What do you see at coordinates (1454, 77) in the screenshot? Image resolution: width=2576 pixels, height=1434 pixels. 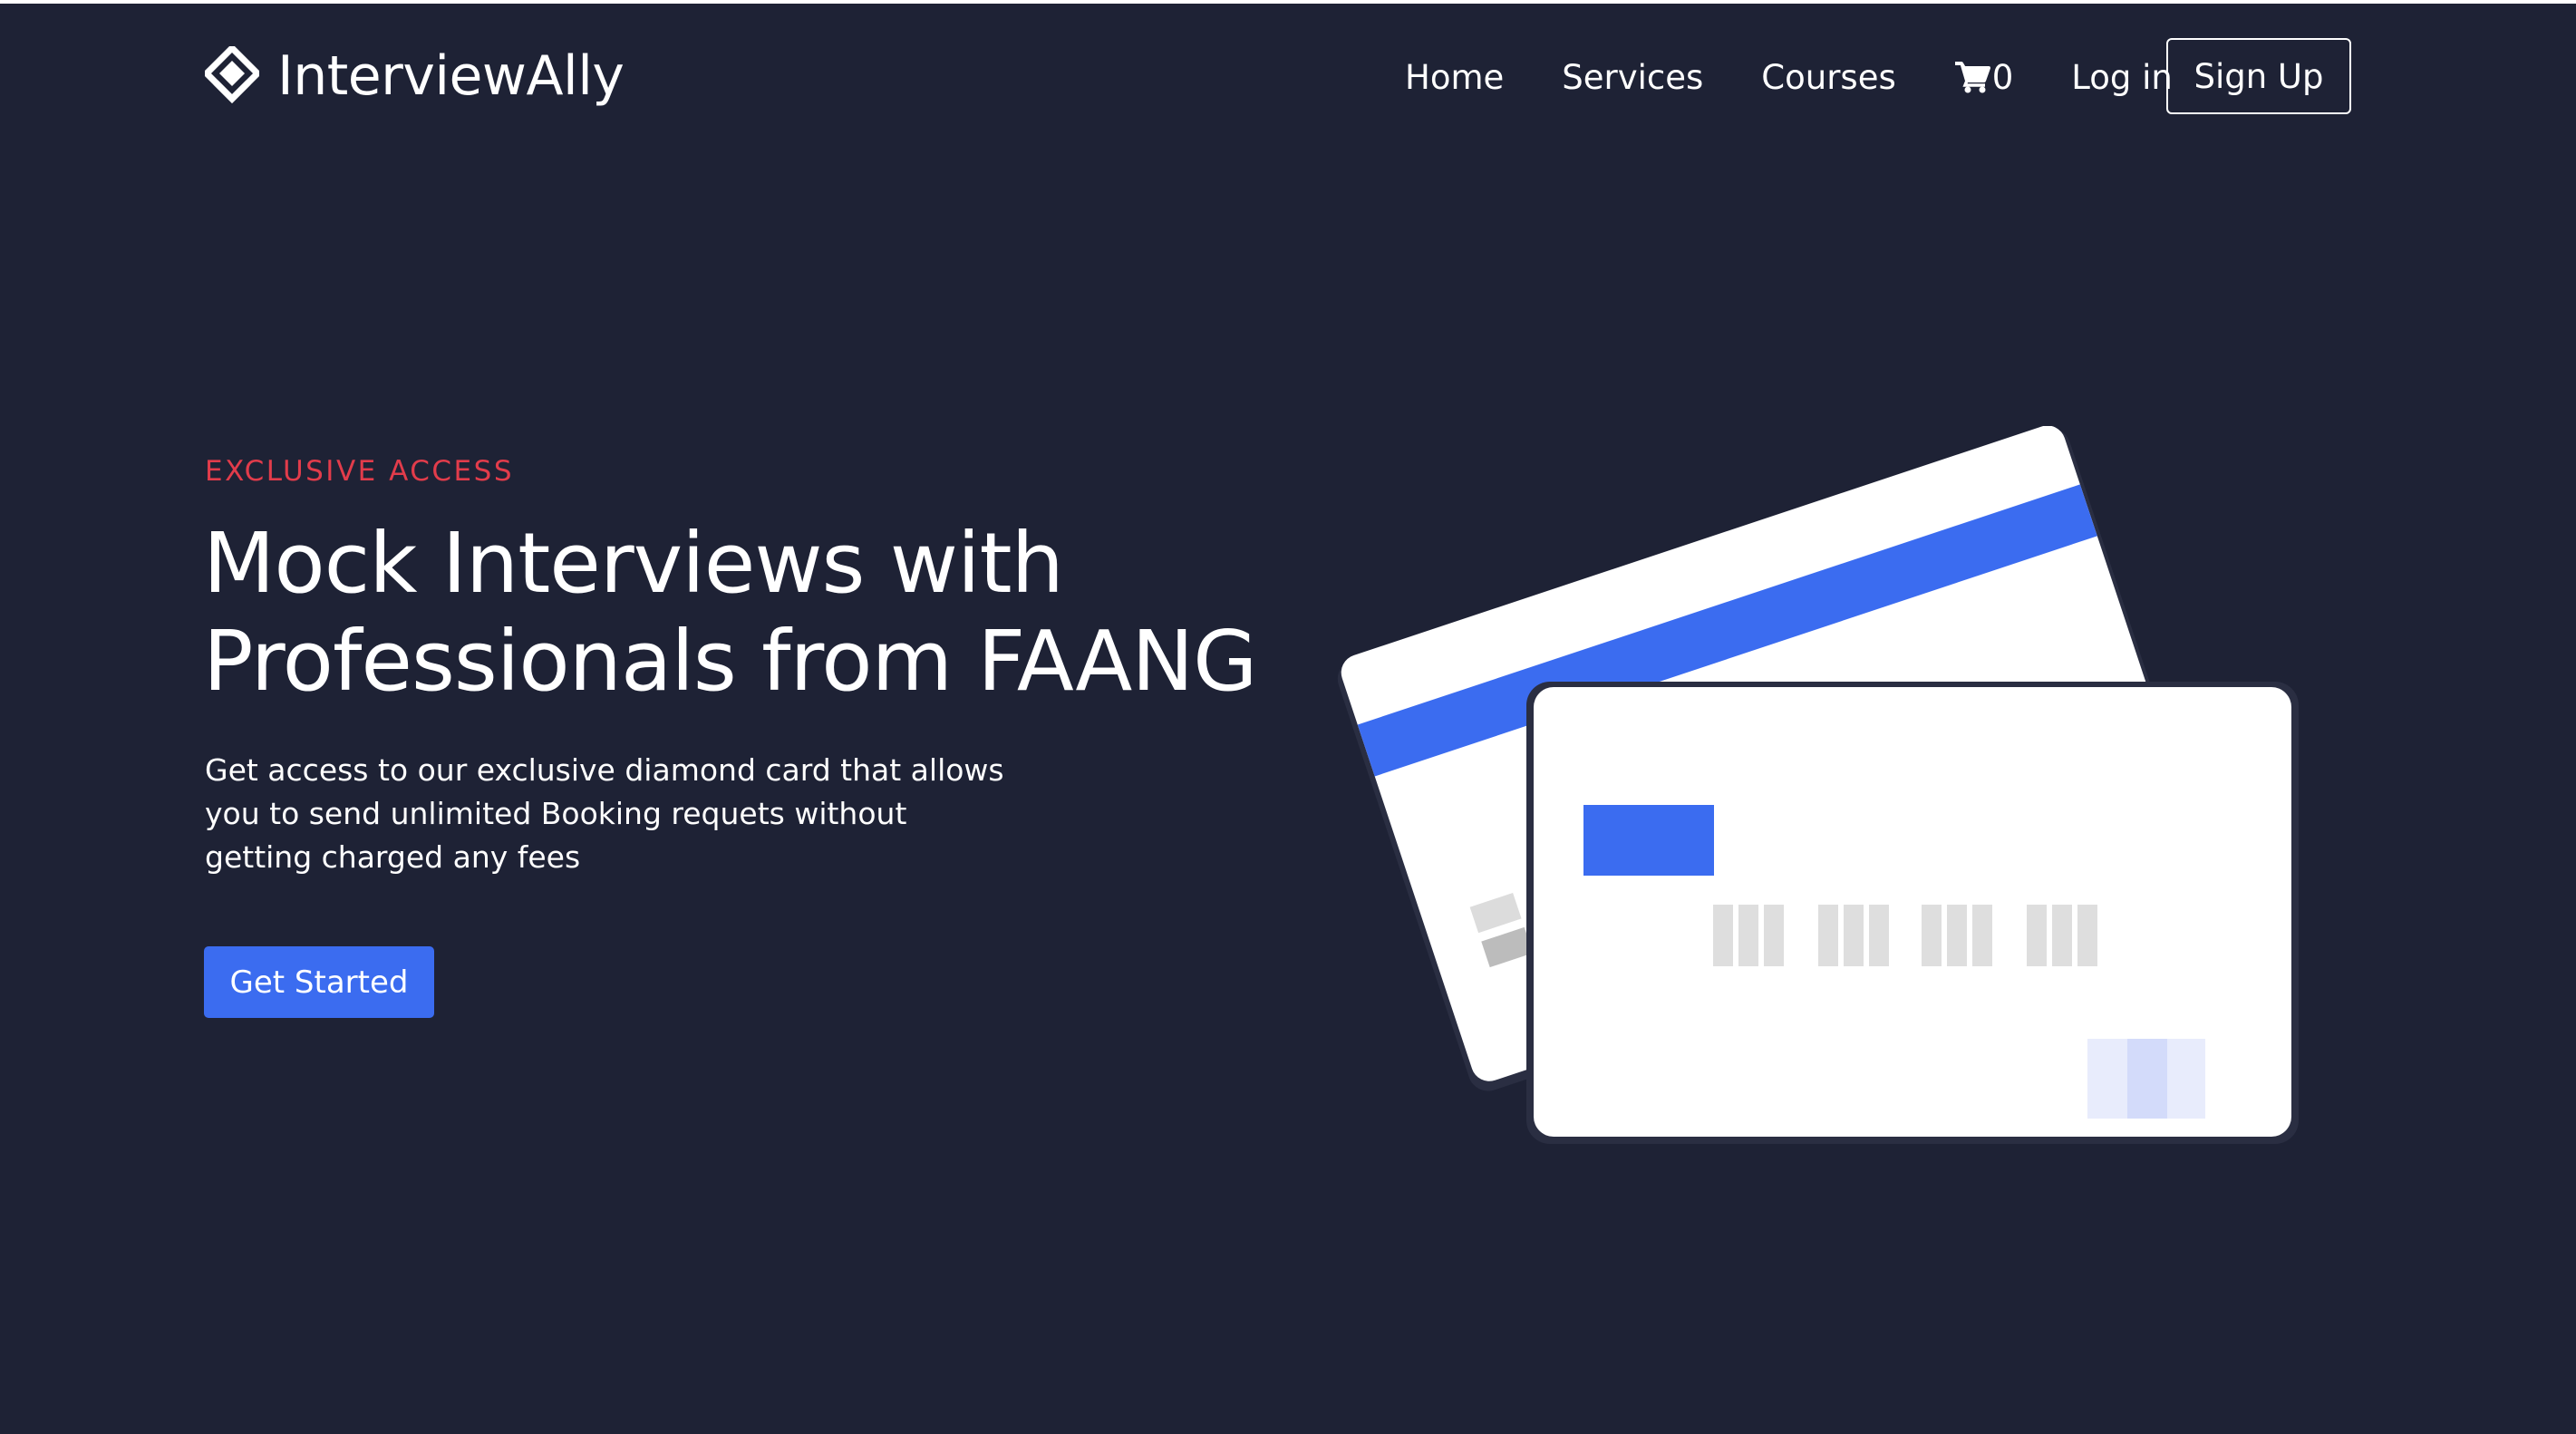 I see `nav-link-home: Home` at bounding box center [1454, 77].